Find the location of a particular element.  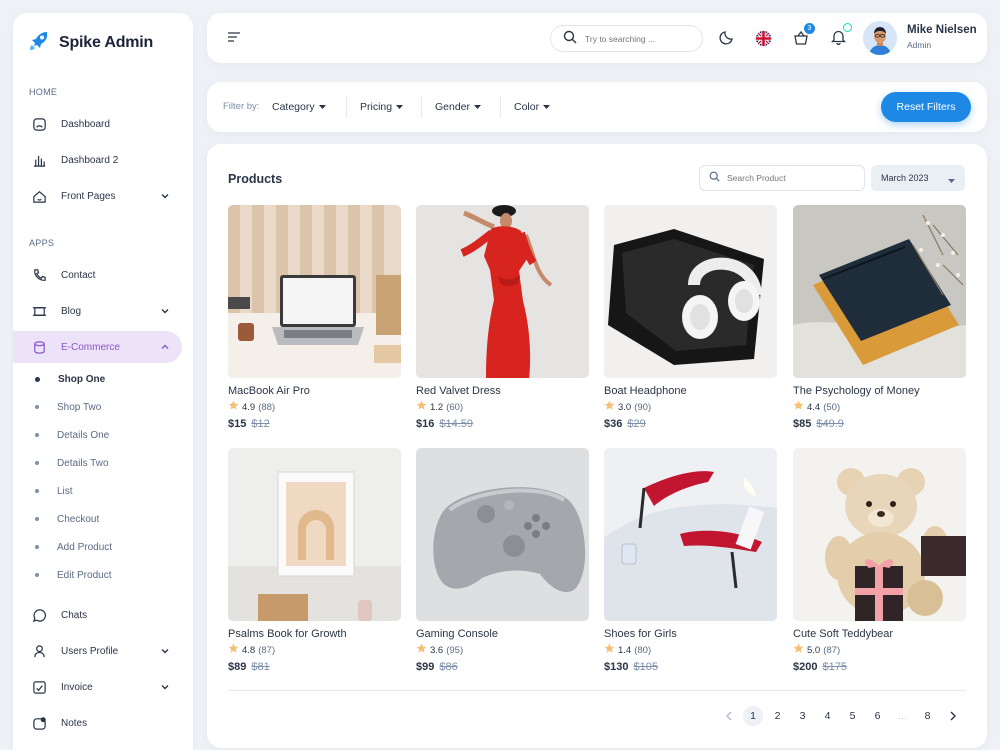

filter-gender-dropdown: Gender is located at coordinates (458, 107).